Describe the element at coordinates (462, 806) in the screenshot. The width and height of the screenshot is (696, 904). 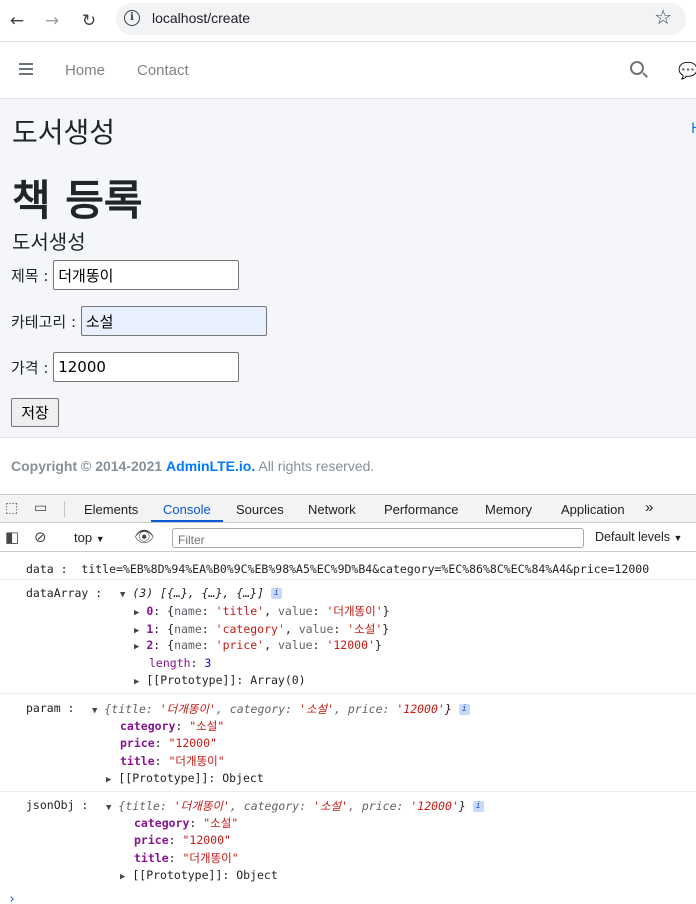
I see `summary-part: }` at that location.